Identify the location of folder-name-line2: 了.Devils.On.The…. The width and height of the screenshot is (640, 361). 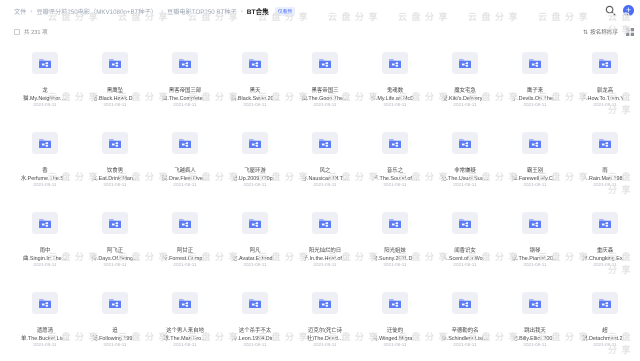
(535, 99).